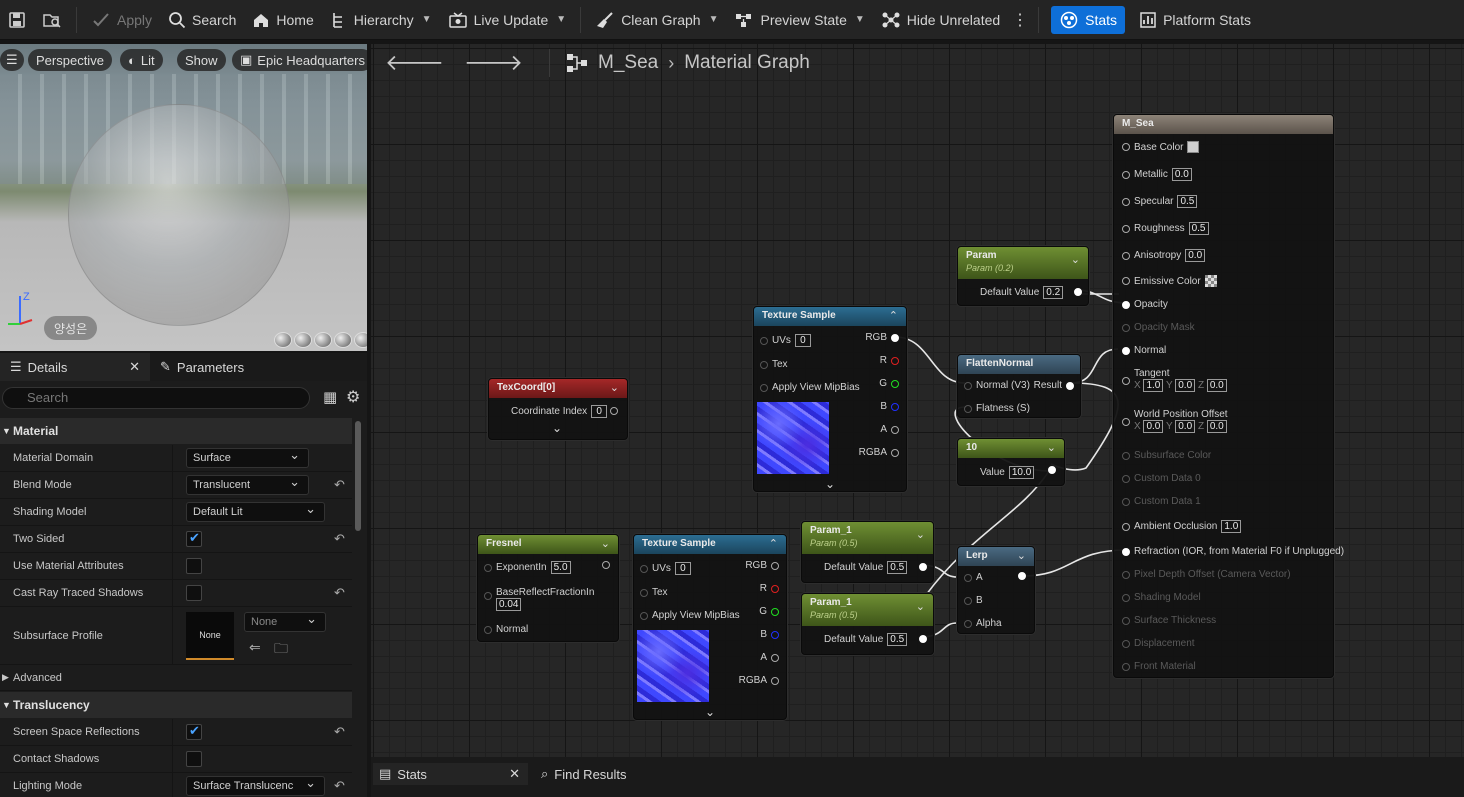 The height and width of the screenshot is (797, 1464). I want to click on pin-flatten-result: Result, so click(1054, 385).